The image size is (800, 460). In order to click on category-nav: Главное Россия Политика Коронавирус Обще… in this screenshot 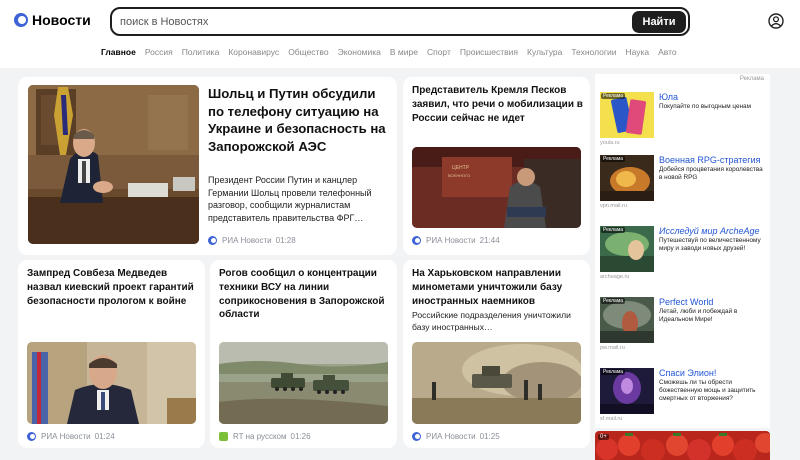, I will do `click(389, 52)`.